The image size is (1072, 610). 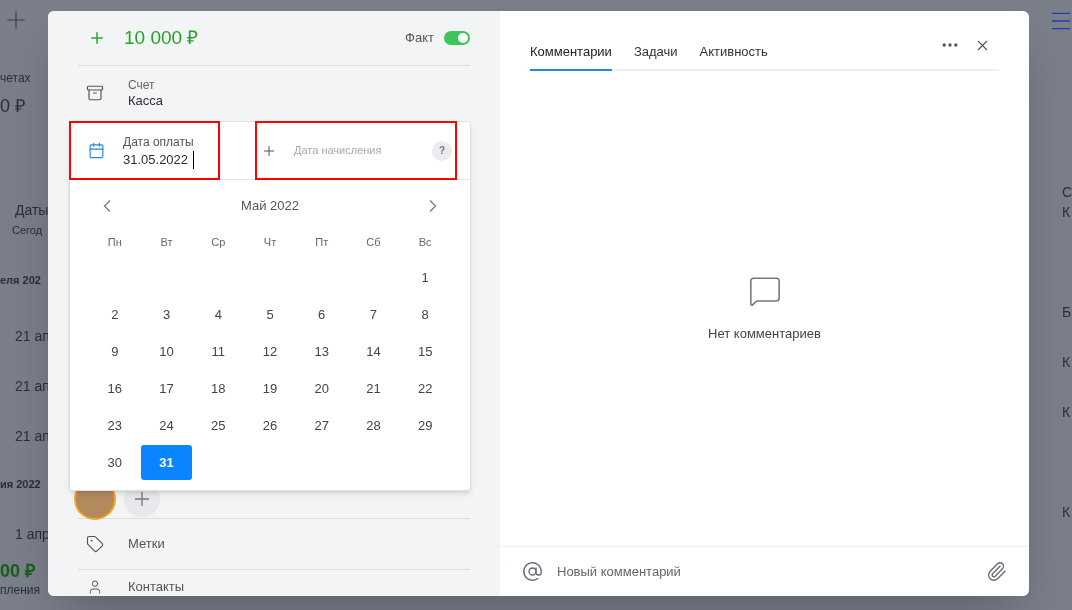 I want to click on payment-date-label: Дата оплаты, so click(x=158, y=142).